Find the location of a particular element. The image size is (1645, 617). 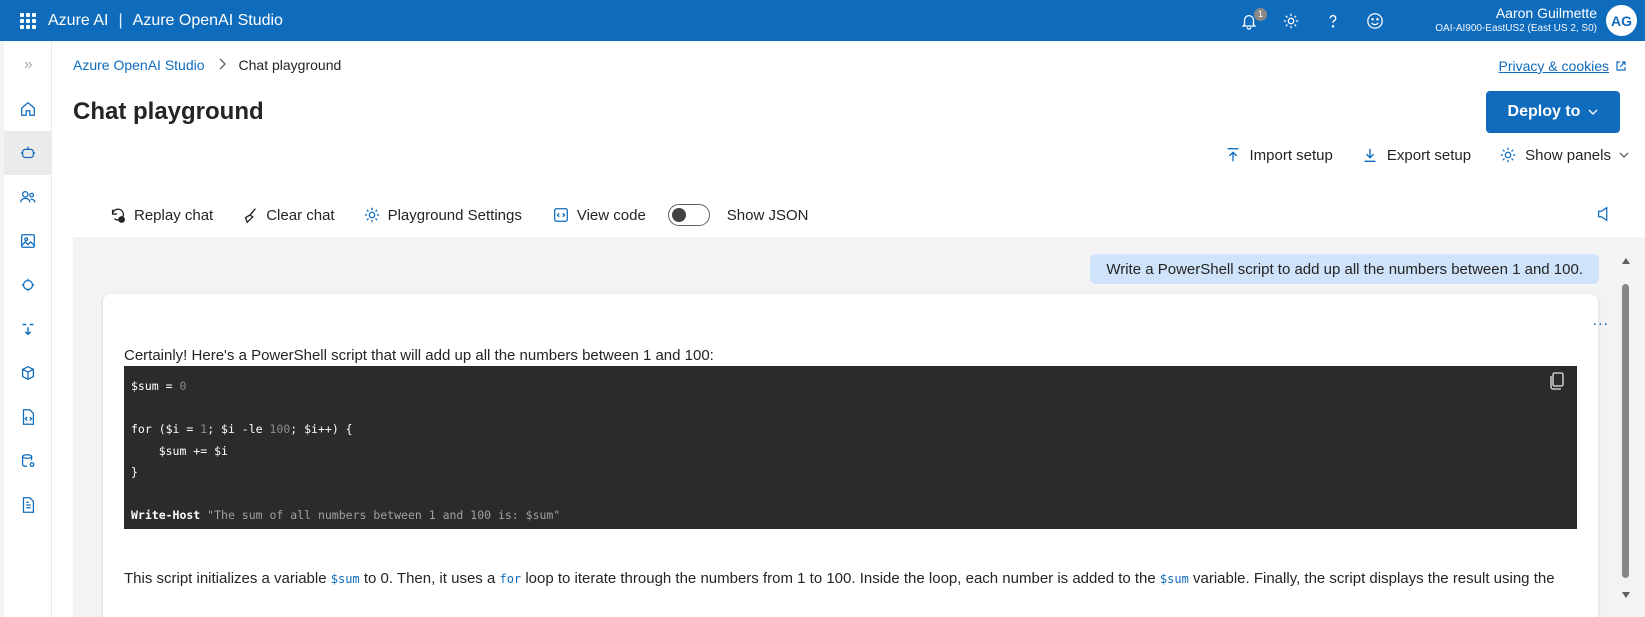

export-setup-button: Export setup is located at coordinates (1416, 155).